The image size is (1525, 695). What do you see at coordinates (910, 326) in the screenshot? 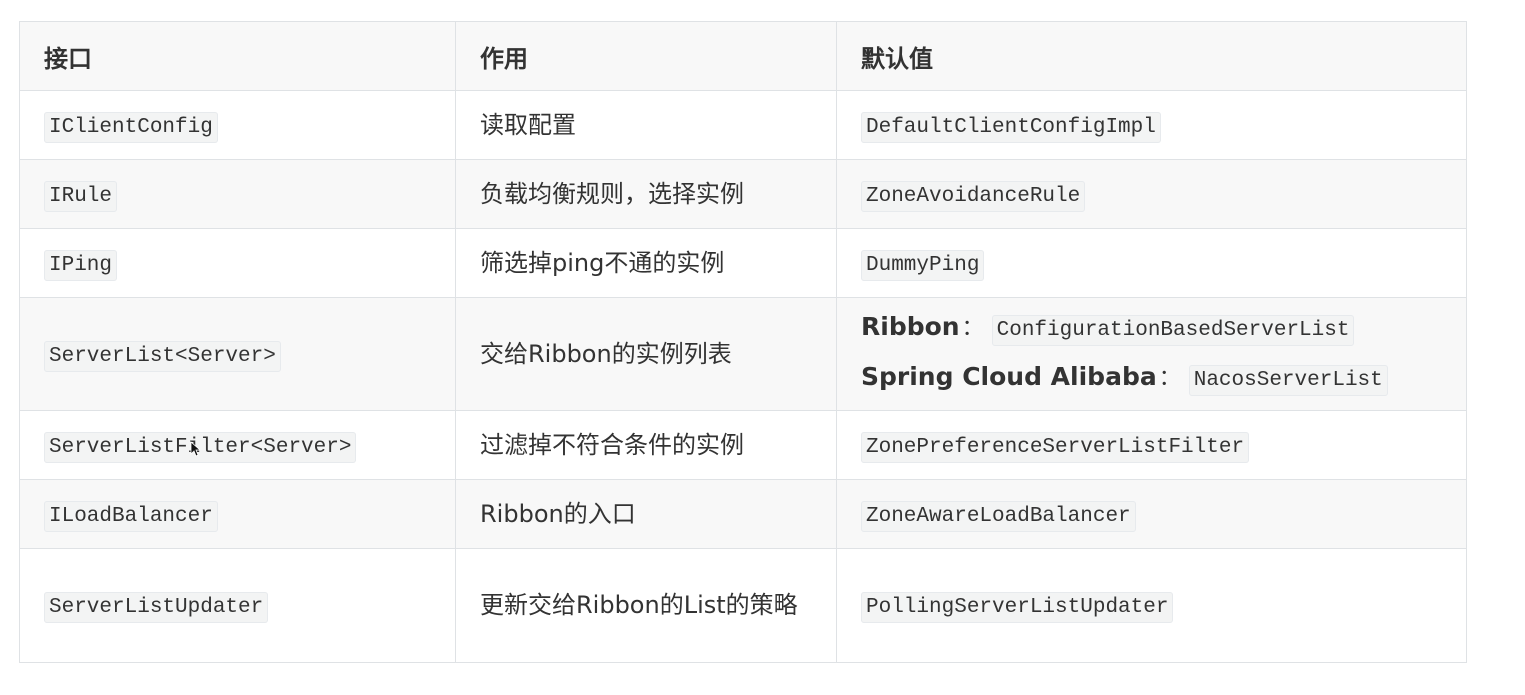
I see `default-label: Ribbon` at bounding box center [910, 326].